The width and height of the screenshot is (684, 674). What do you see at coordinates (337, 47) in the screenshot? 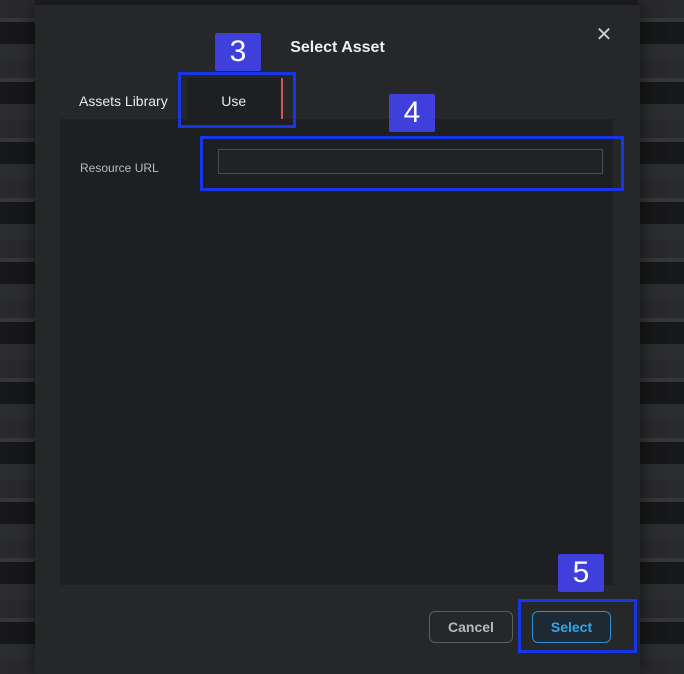
I see `dialog-title: Select Asset` at bounding box center [337, 47].